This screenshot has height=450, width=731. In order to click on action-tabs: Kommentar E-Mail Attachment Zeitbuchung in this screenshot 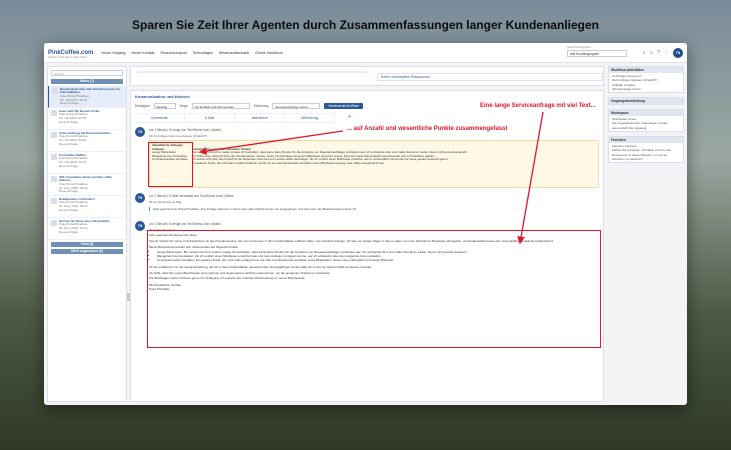, I will do `click(235, 118)`.